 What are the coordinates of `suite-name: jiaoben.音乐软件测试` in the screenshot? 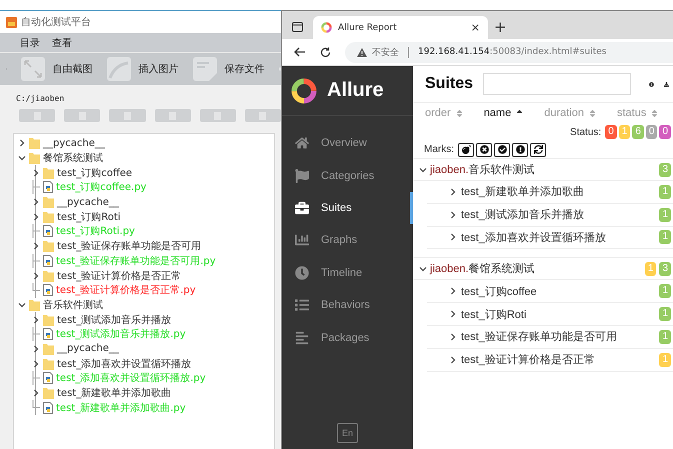 It's located at (543, 169).